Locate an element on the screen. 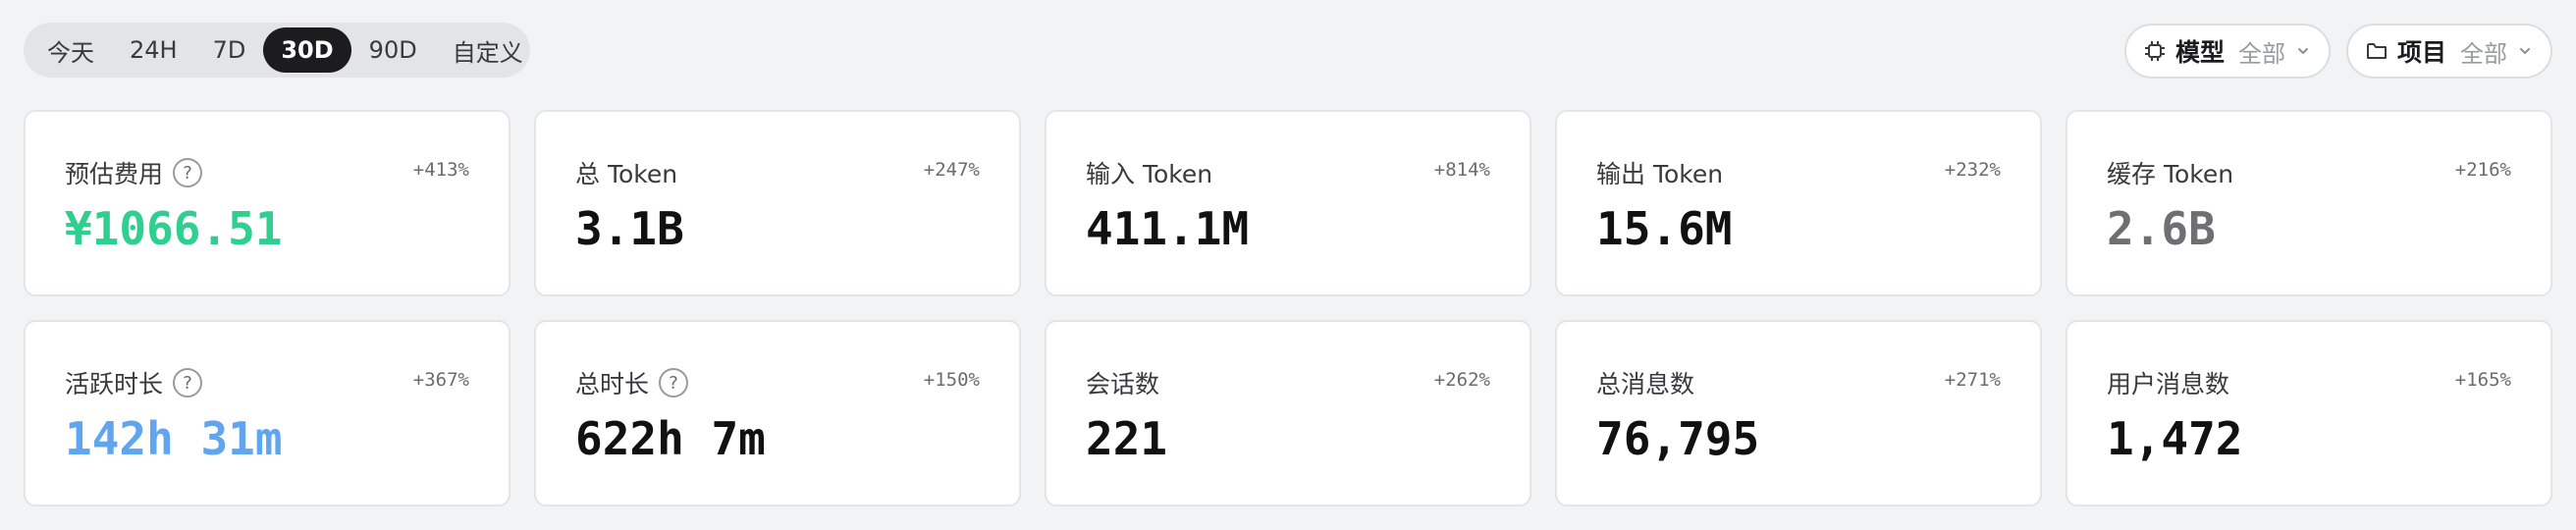  stat-card-title-wrap: 用户消息数 is located at coordinates (2168, 382).